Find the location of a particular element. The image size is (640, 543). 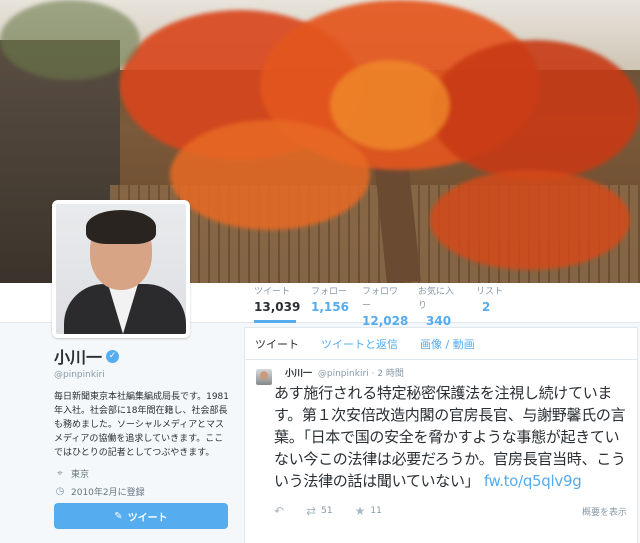

profile-joined: ◷ 2010年2月に登録 is located at coordinates (144, 491).